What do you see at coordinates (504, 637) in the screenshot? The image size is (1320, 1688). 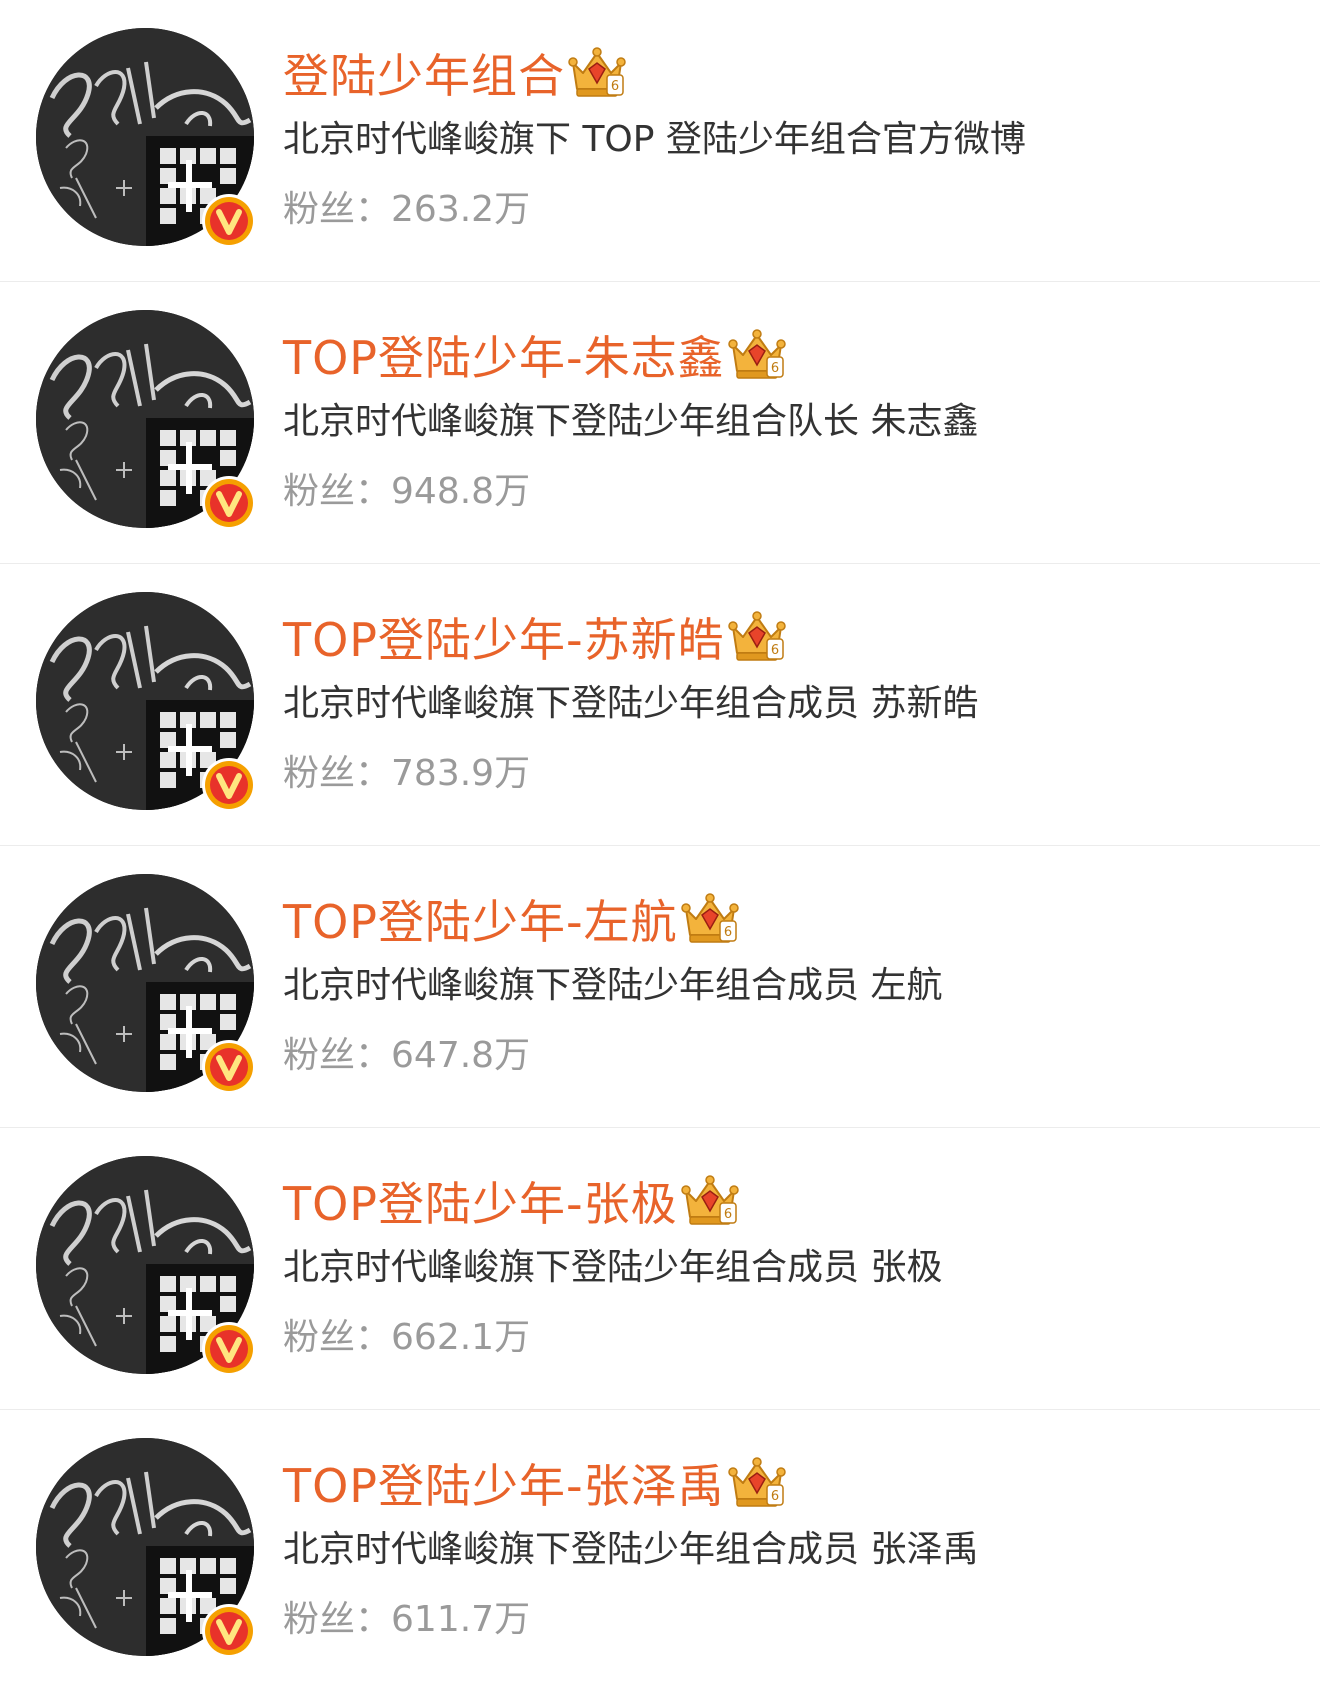 I see `account-name: TOP登陆少年-苏新皓` at bounding box center [504, 637].